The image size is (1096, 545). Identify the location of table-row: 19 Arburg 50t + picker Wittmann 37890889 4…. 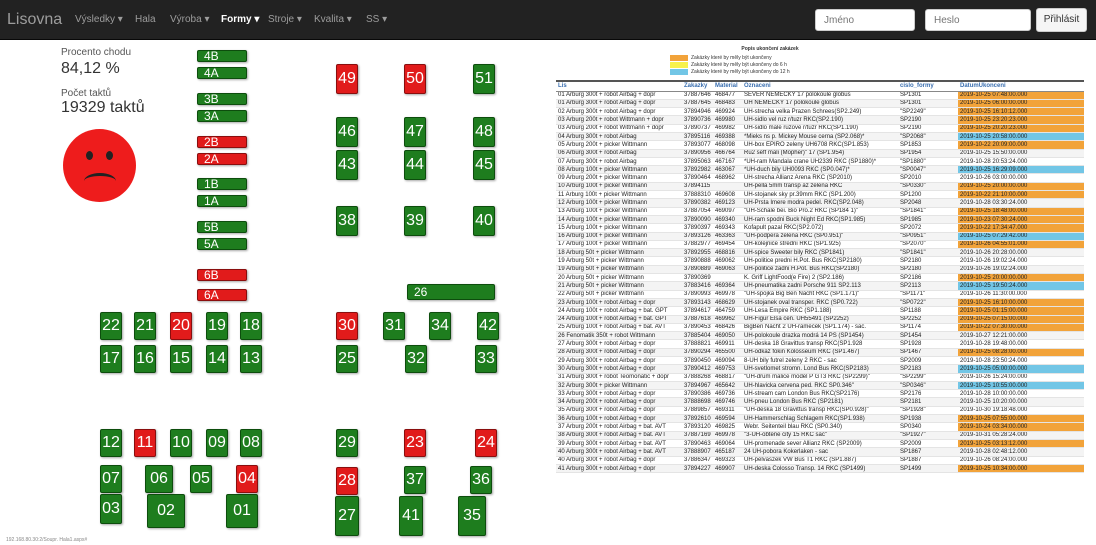
(820, 270).